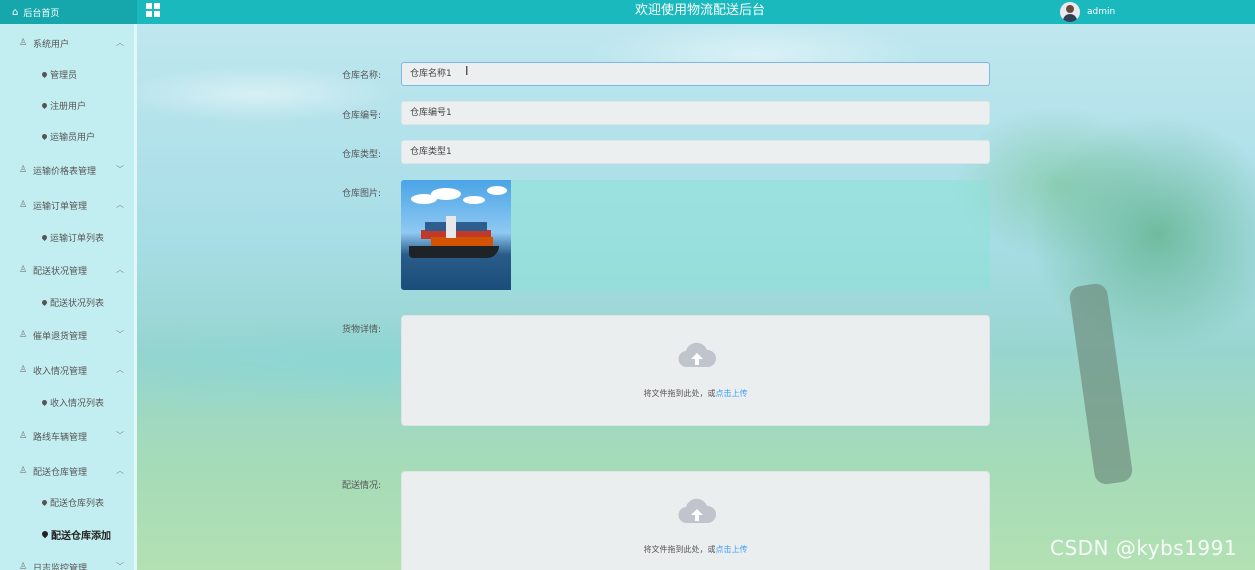 The image size is (1255, 570). I want to click on top-bar: ⌂ 后台首页 欢迎使用物流配送后台 admin, so click(627, 12).